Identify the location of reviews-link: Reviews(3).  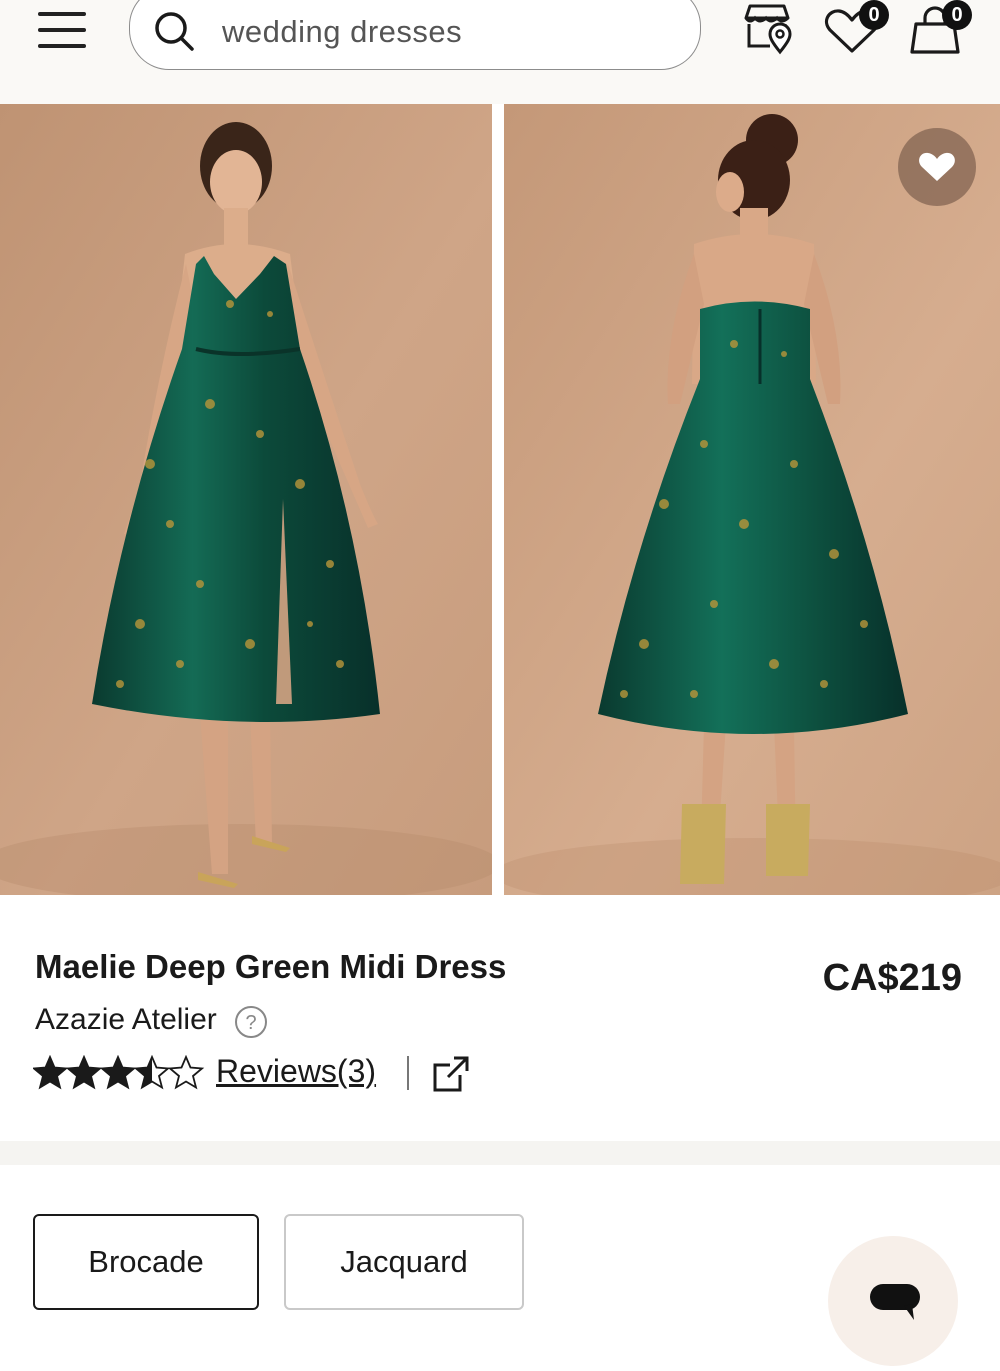
(296, 1071).